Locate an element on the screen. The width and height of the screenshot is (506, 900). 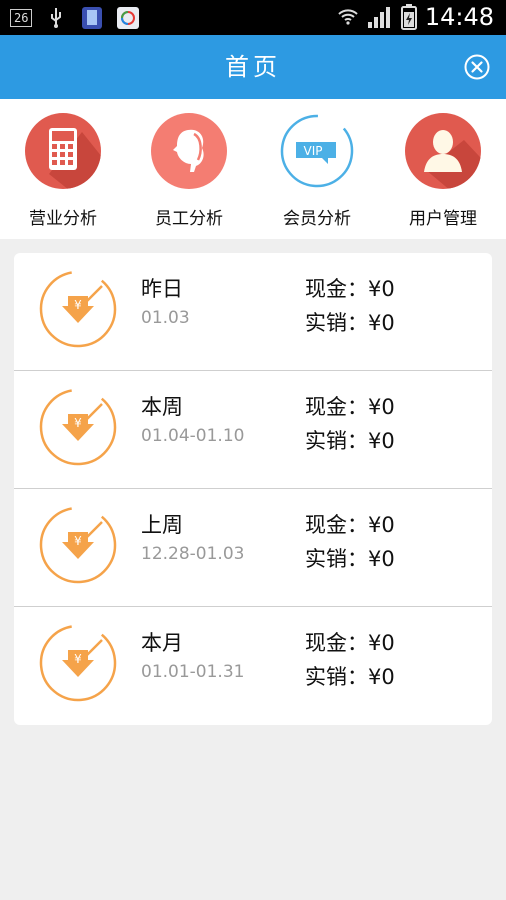
page-title: 首页 is located at coordinates (253, 67).